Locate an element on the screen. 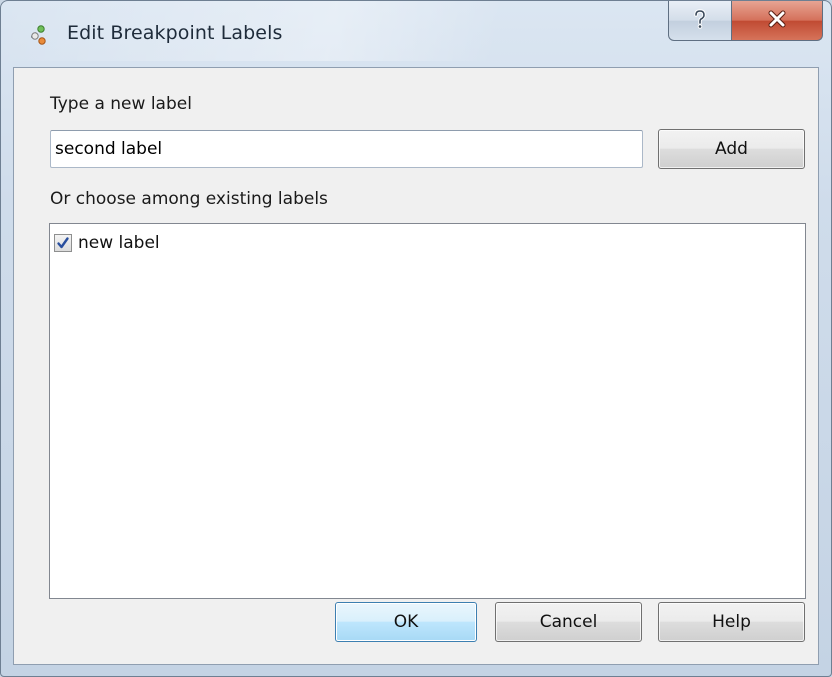 This screenshot has height=677, width=832. close-button is located at coordinates (777, 21).